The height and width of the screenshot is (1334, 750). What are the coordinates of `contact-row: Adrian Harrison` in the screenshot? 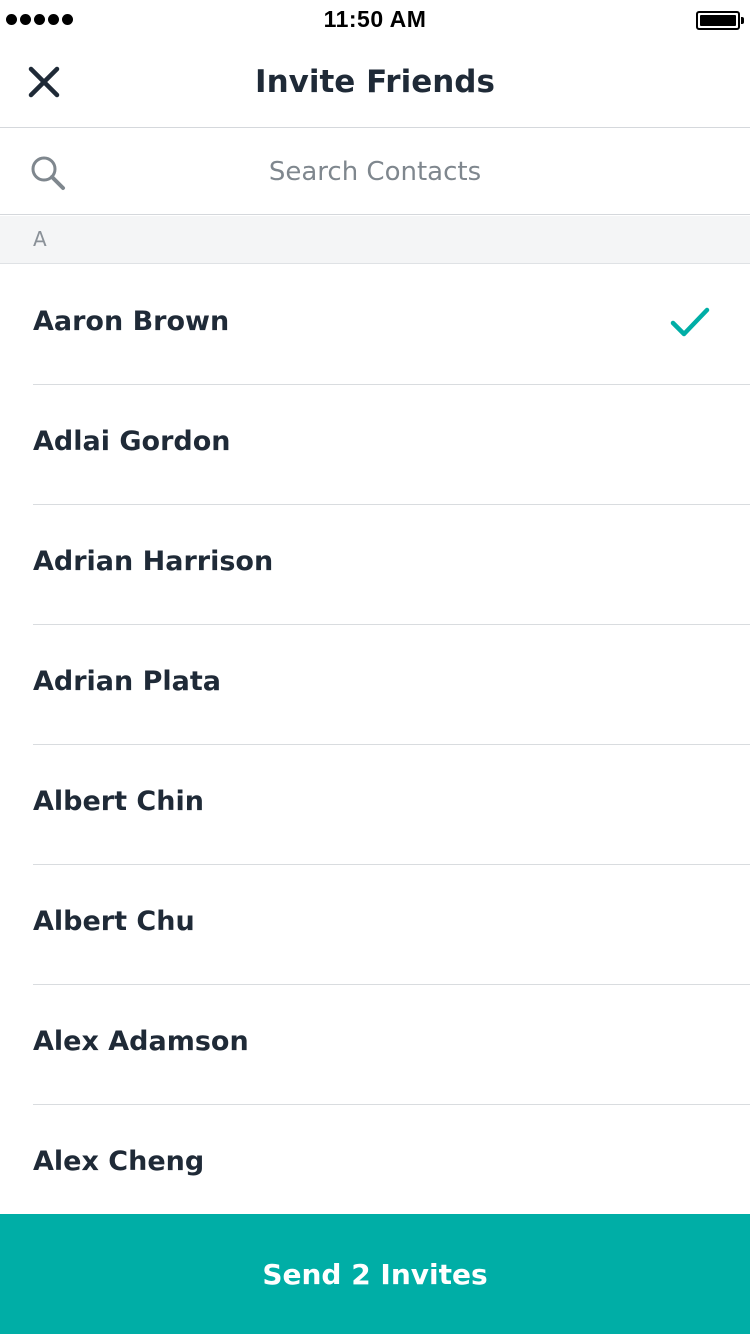 It's located at (375, 565).